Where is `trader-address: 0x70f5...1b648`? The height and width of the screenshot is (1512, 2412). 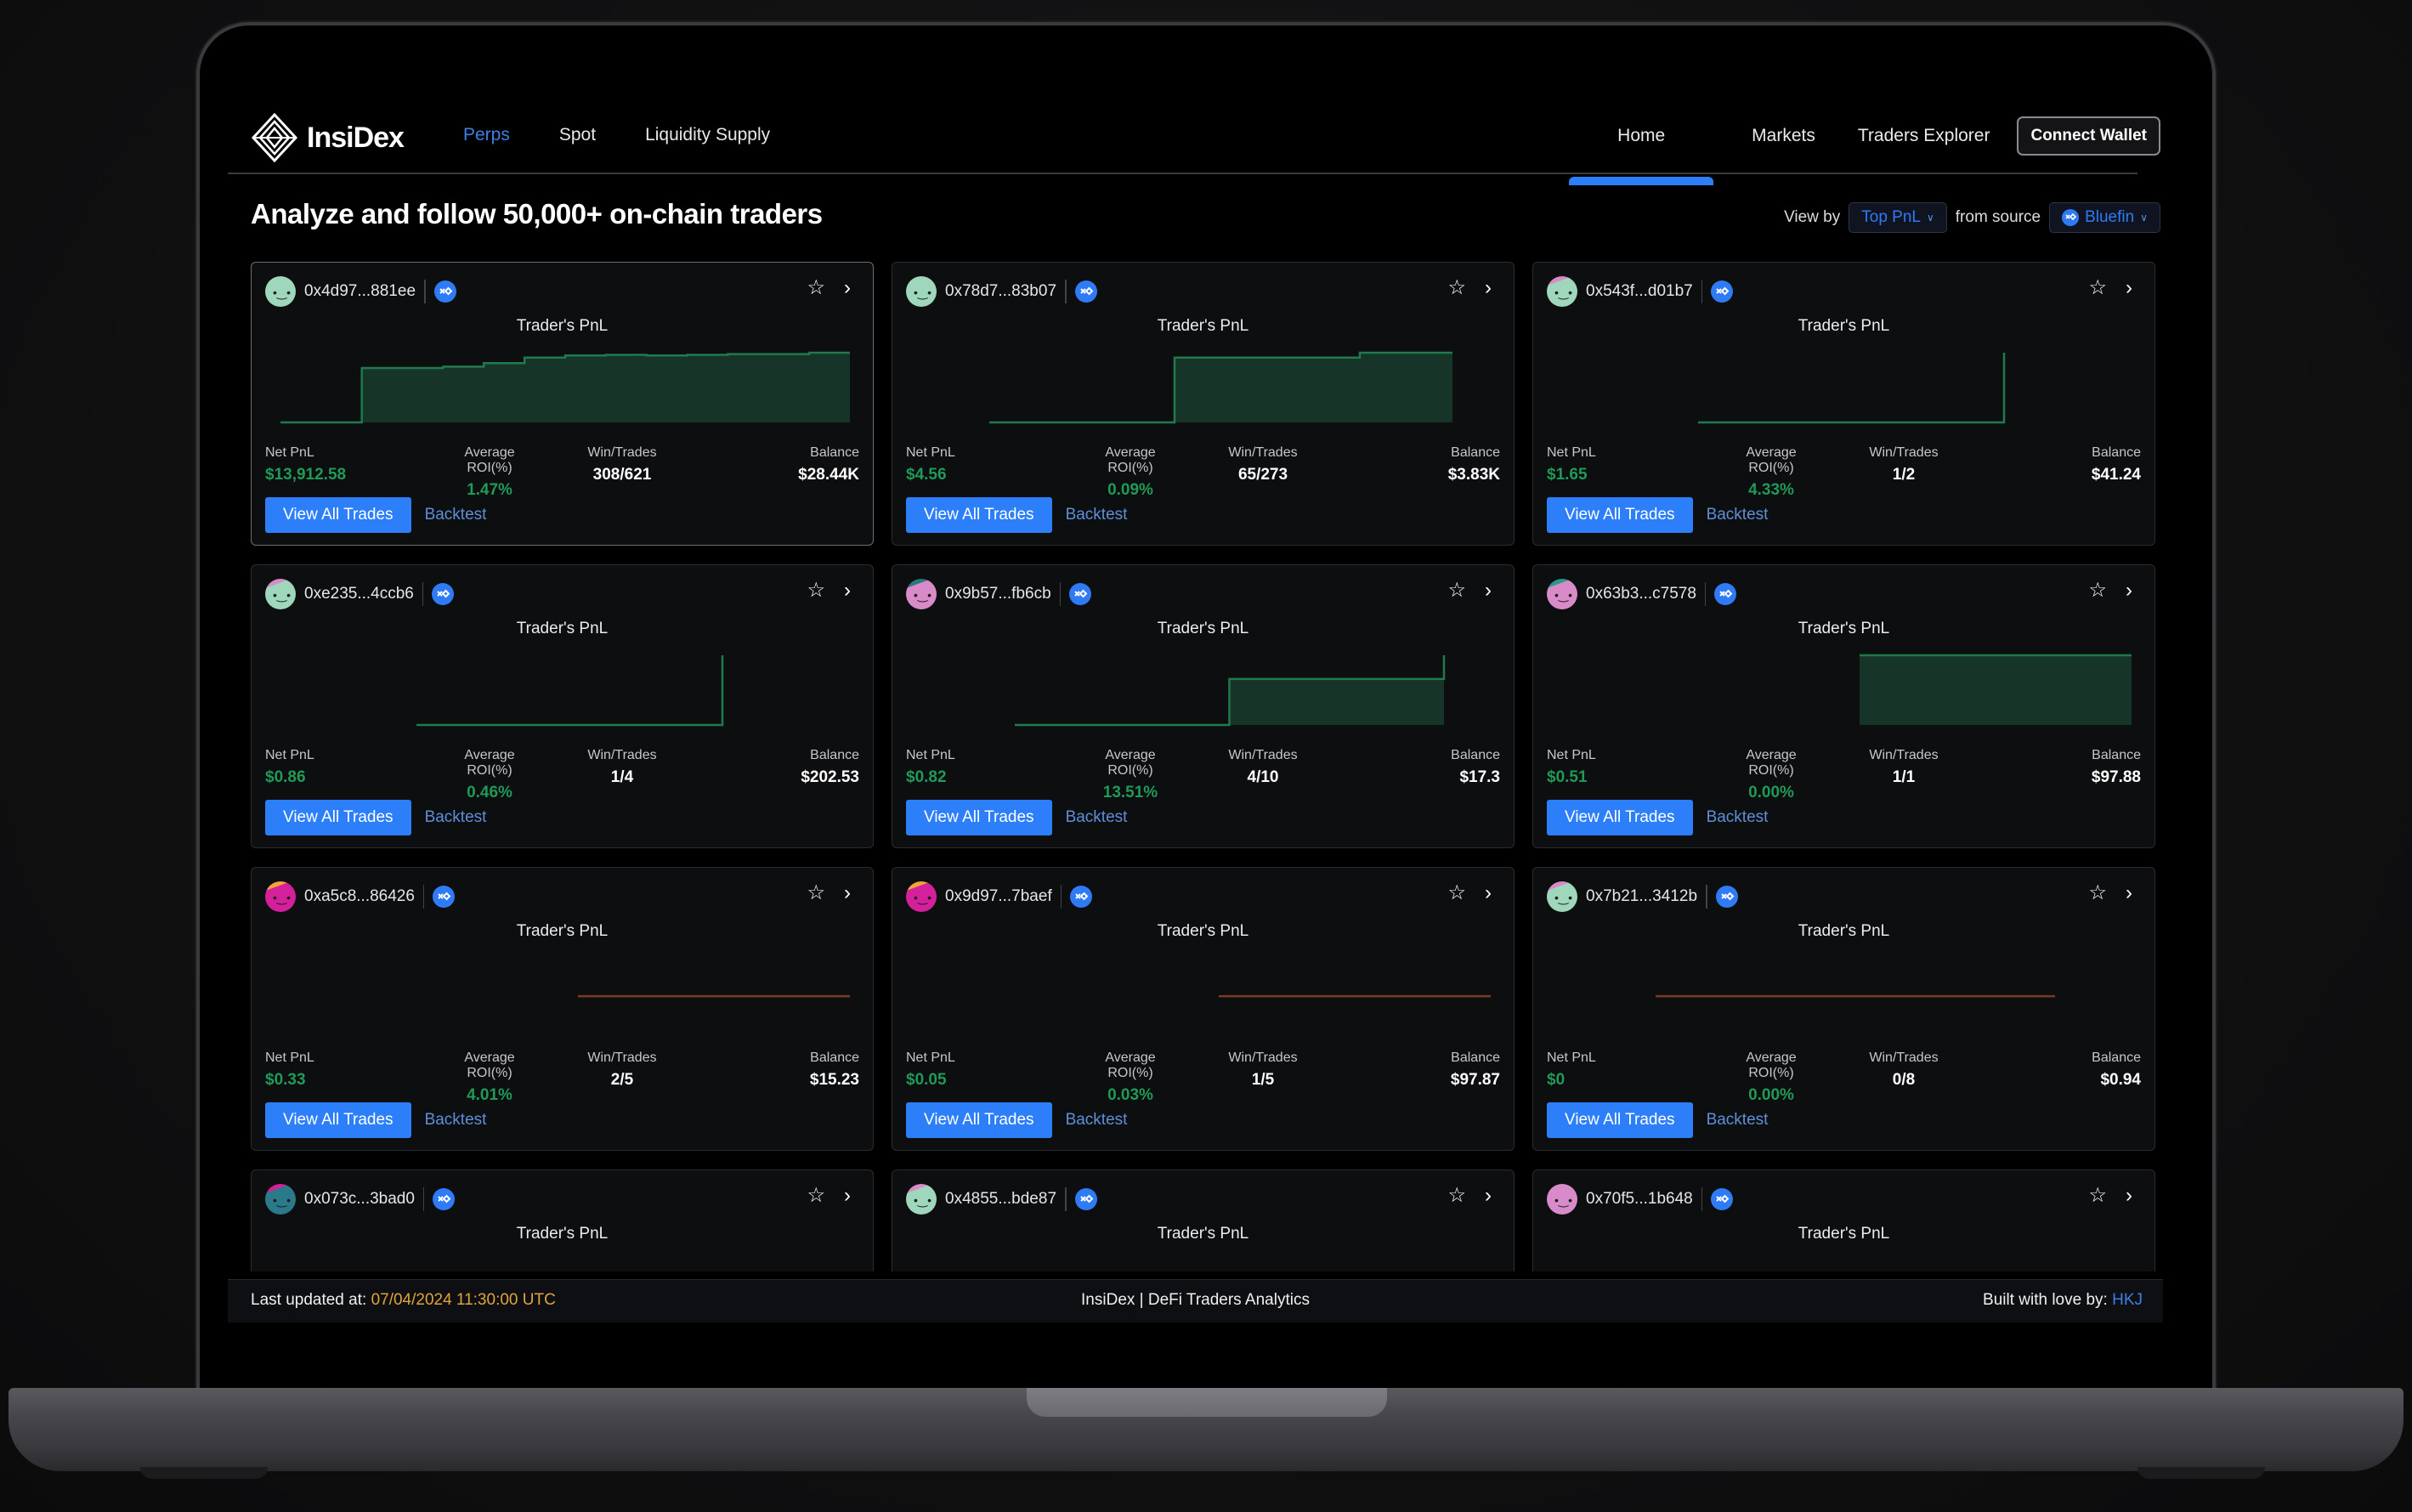 trader-address: 0x70f5...1b648 is located at coordinates (1639, 1199).